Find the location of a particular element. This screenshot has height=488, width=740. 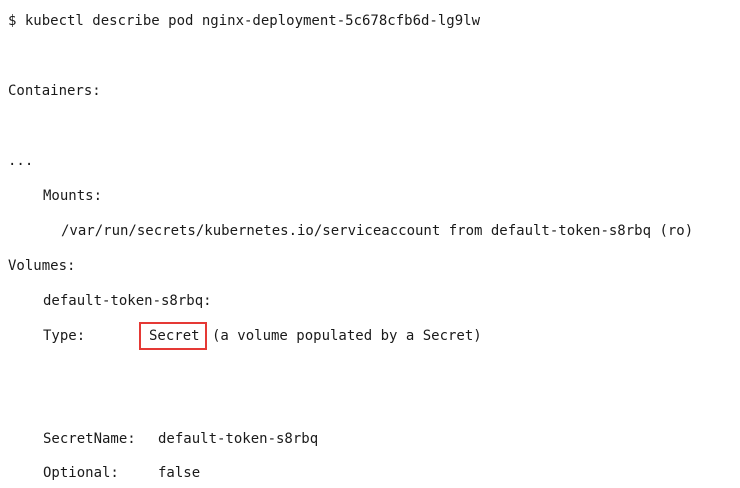

secret-name-label: SecretName: is located at coordinates (89, 439).